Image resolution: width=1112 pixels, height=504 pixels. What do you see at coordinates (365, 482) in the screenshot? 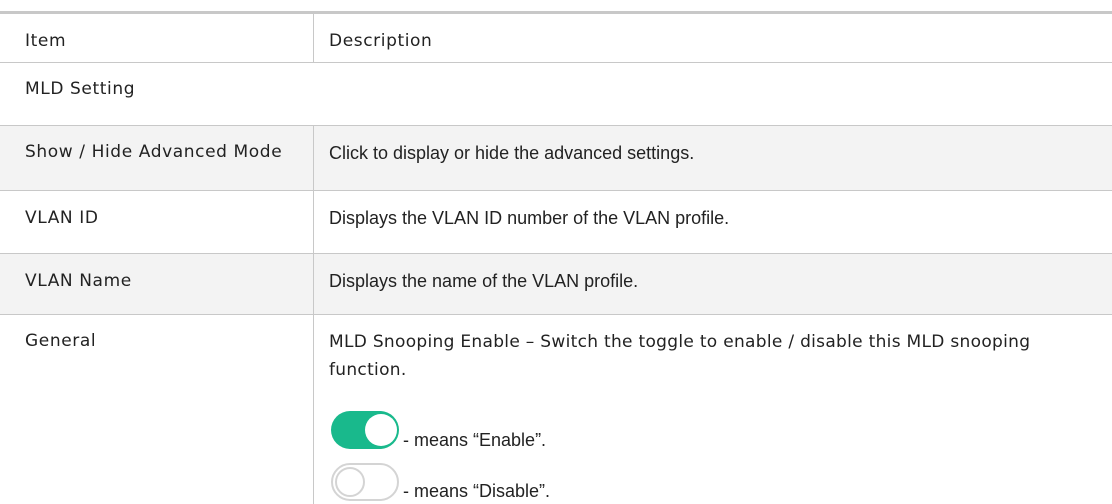
I see `toggle-off-icon` at bounding box center [365, 482].